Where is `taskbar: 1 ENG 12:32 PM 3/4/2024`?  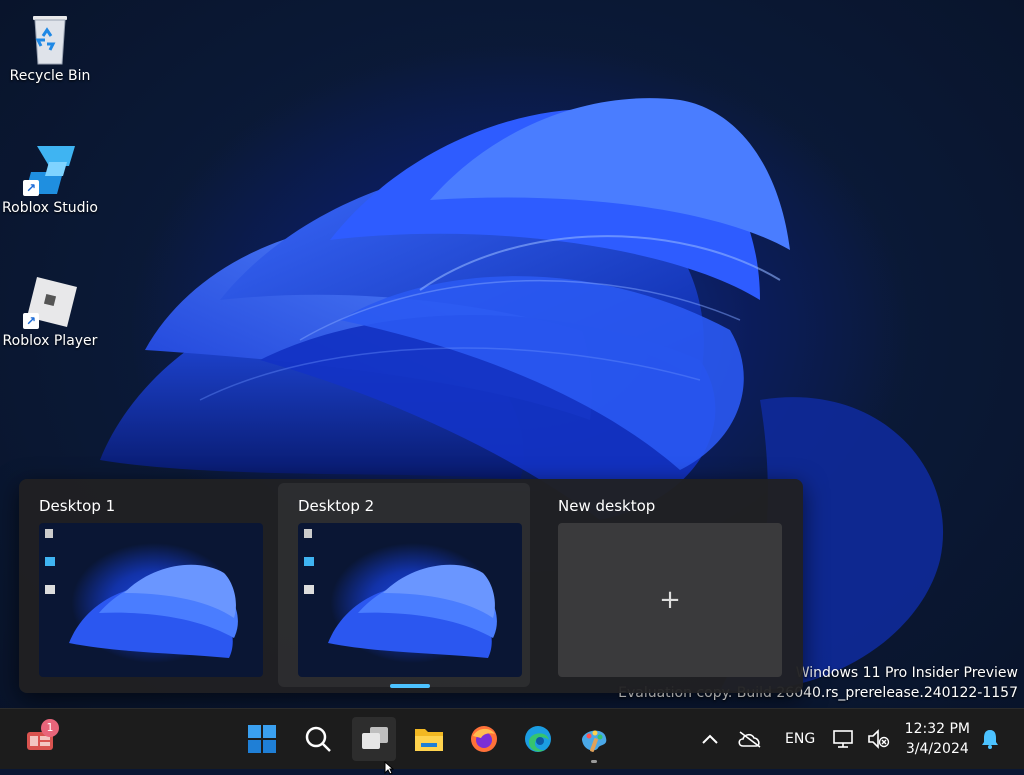 taskbar: 1 ENG 12:32 PM 3/4/2024 is located at coordinates (512, 741).